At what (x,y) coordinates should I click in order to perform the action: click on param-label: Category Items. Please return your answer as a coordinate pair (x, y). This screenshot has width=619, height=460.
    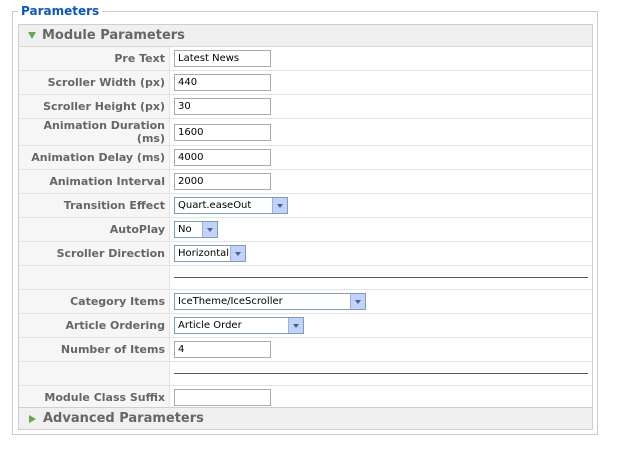
    Looking at the image, I should click on (94, 301).